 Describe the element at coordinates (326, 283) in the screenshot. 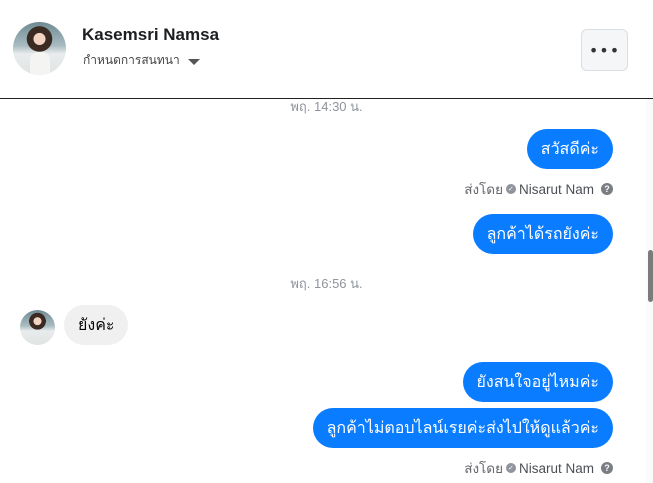

I see `timestamp: พฤ. 16:56 น.` at that location.